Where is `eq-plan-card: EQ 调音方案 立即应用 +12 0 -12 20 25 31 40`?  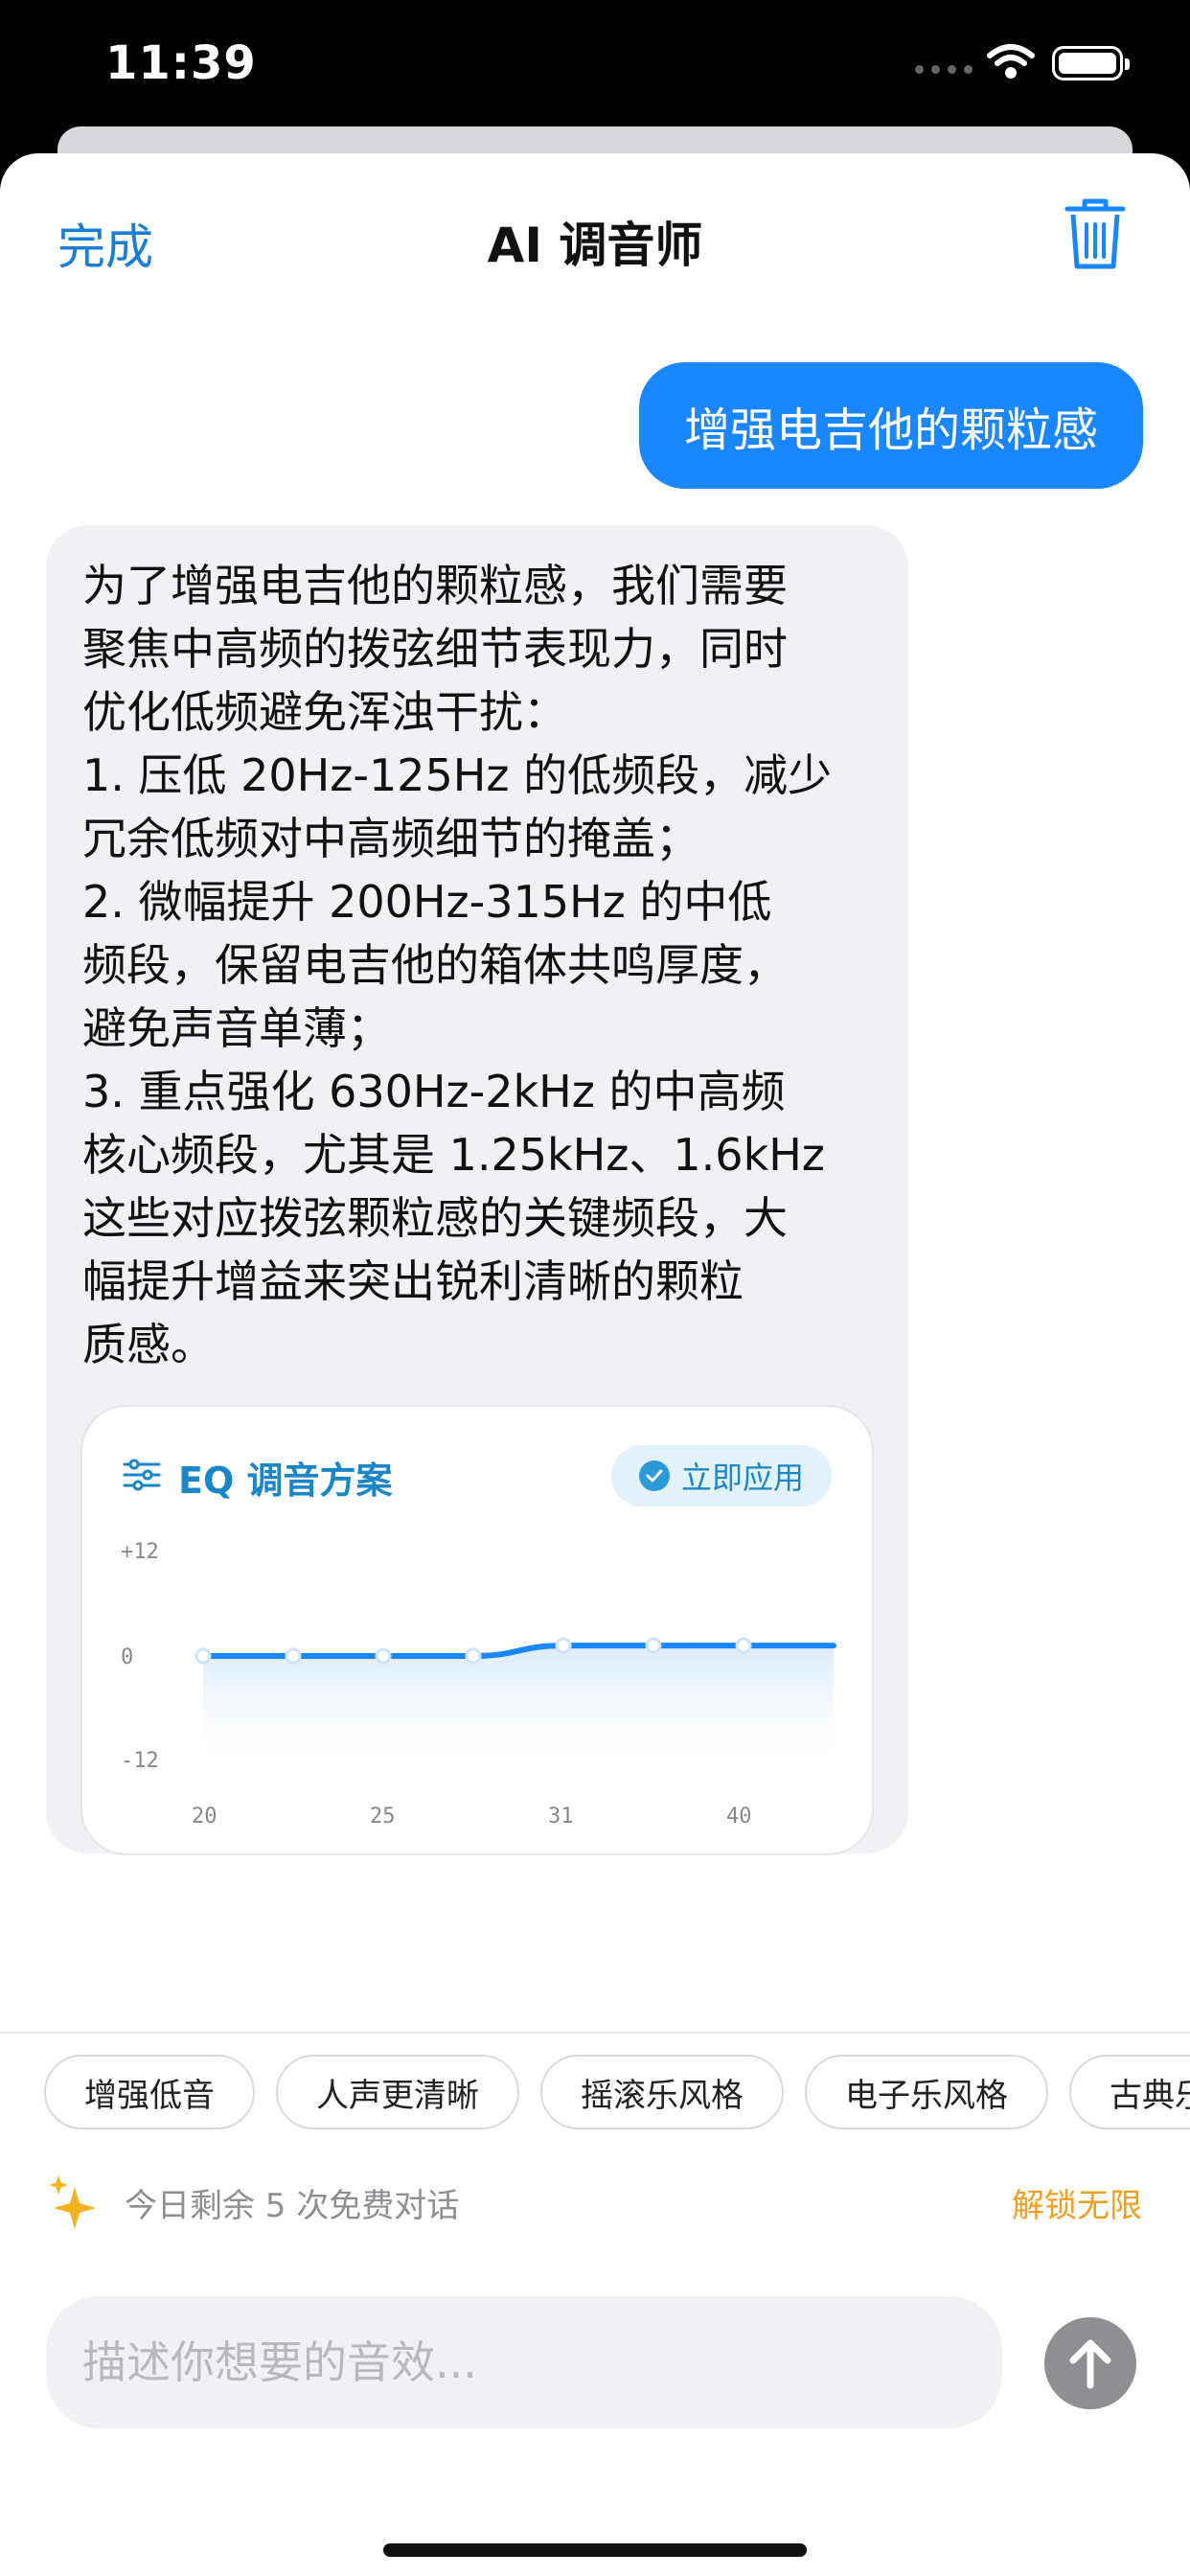 eq-plan-card: EQ 调音方案 立即应用 +12 0 -12 20 25 31 40 is located at coordinates (477, 1630).